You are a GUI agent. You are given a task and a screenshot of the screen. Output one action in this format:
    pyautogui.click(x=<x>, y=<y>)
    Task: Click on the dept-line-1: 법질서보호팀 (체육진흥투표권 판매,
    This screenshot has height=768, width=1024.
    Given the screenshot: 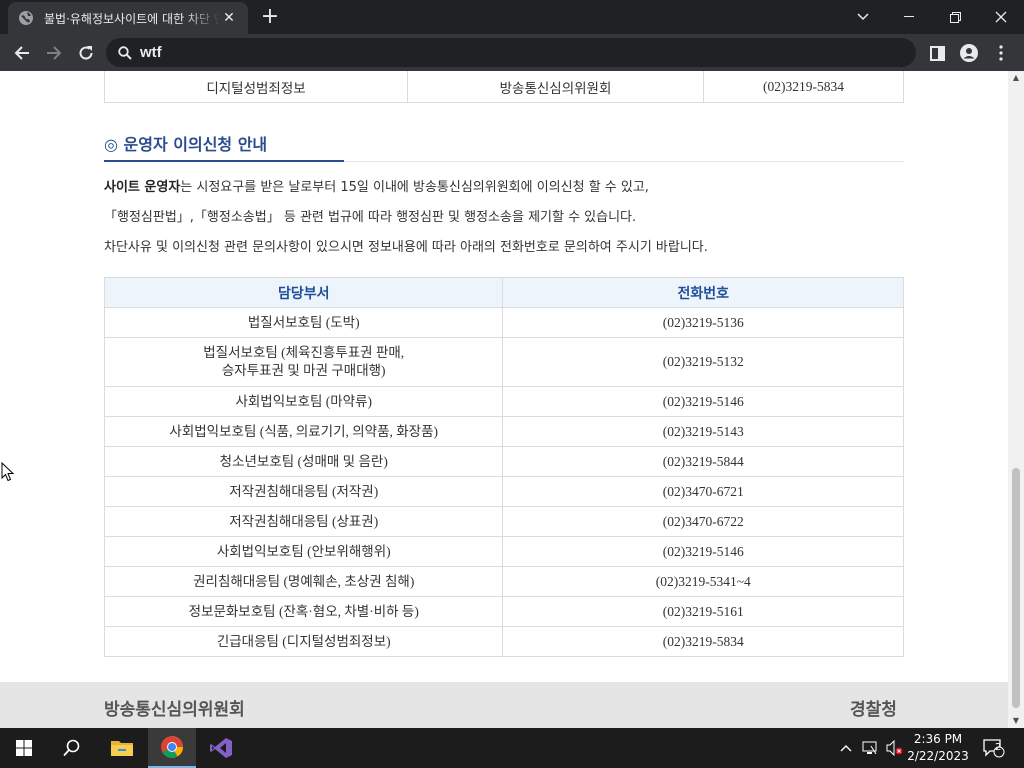 What is the action you would take?
    pyautogui.click(x=304, y=352)
    